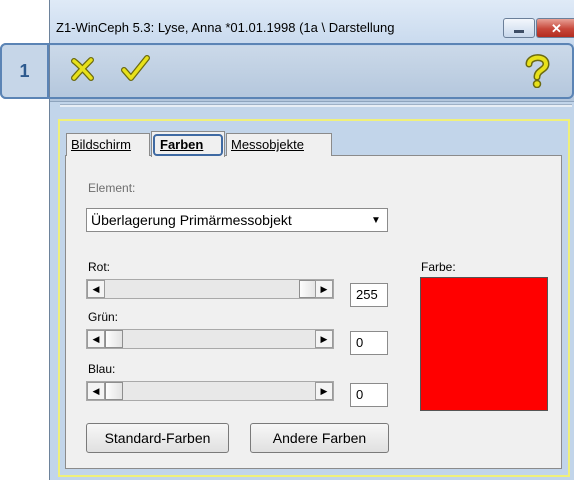 This screenshot has height=480, width=574. I want to click on blue-value: 0, so click(369, 395).